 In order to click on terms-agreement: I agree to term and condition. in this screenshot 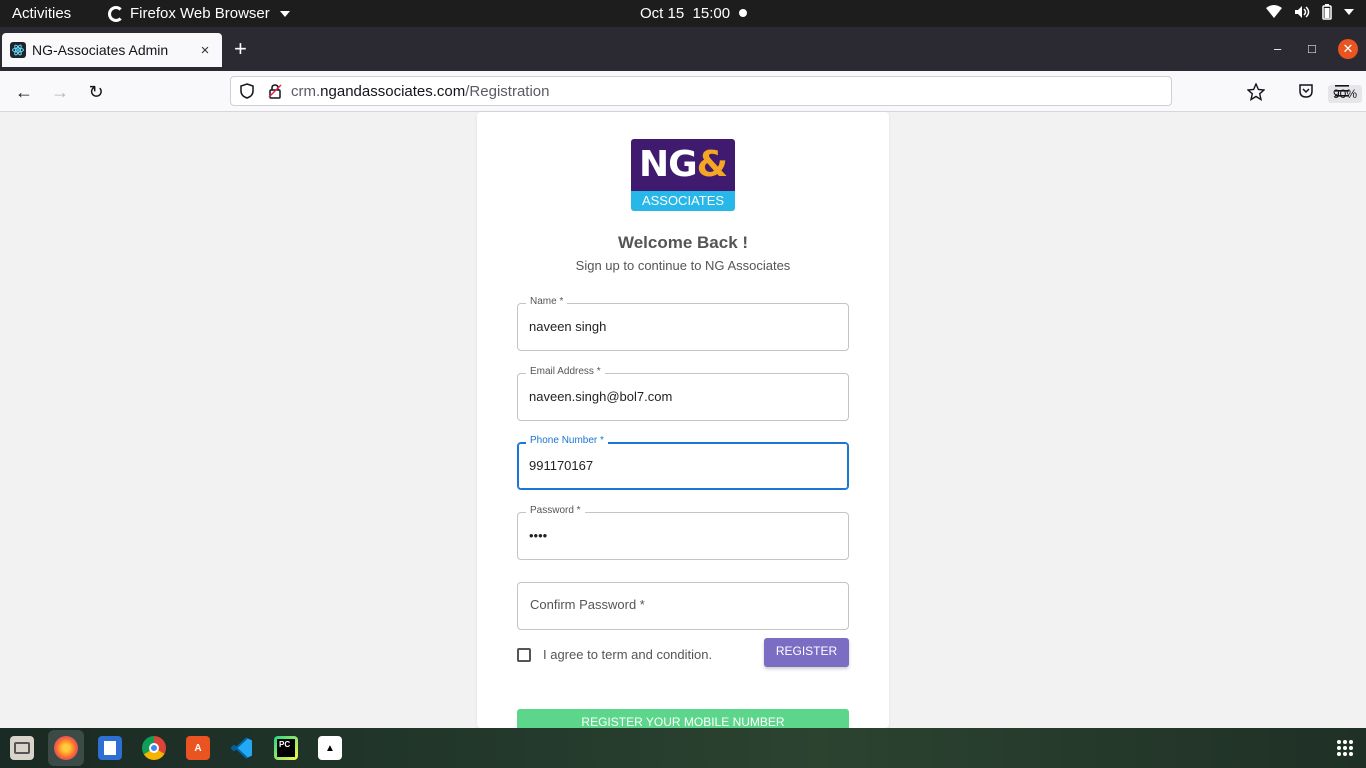, I will do `click(614, 654)`.